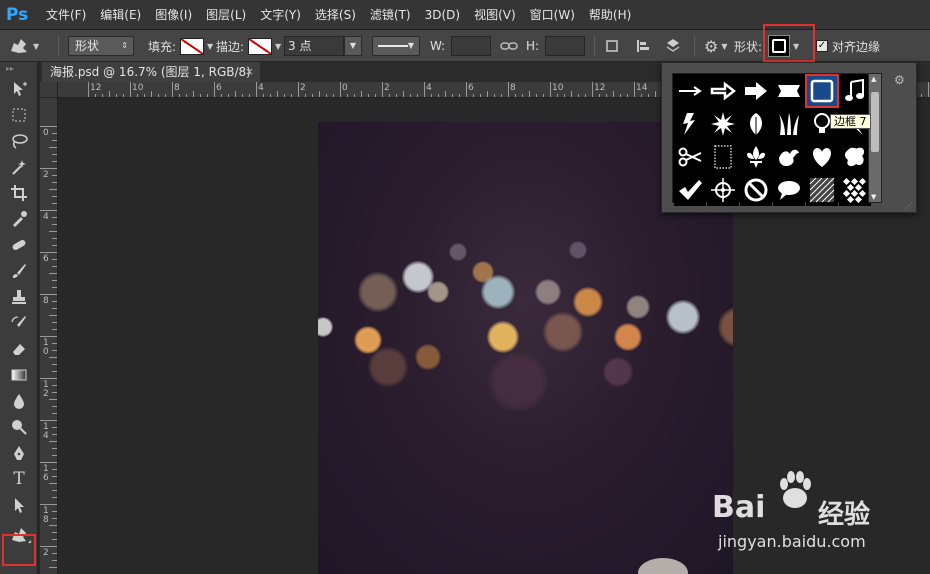 The image size is (930, 574). I want to click on lasso-icon, so click(20, 141).